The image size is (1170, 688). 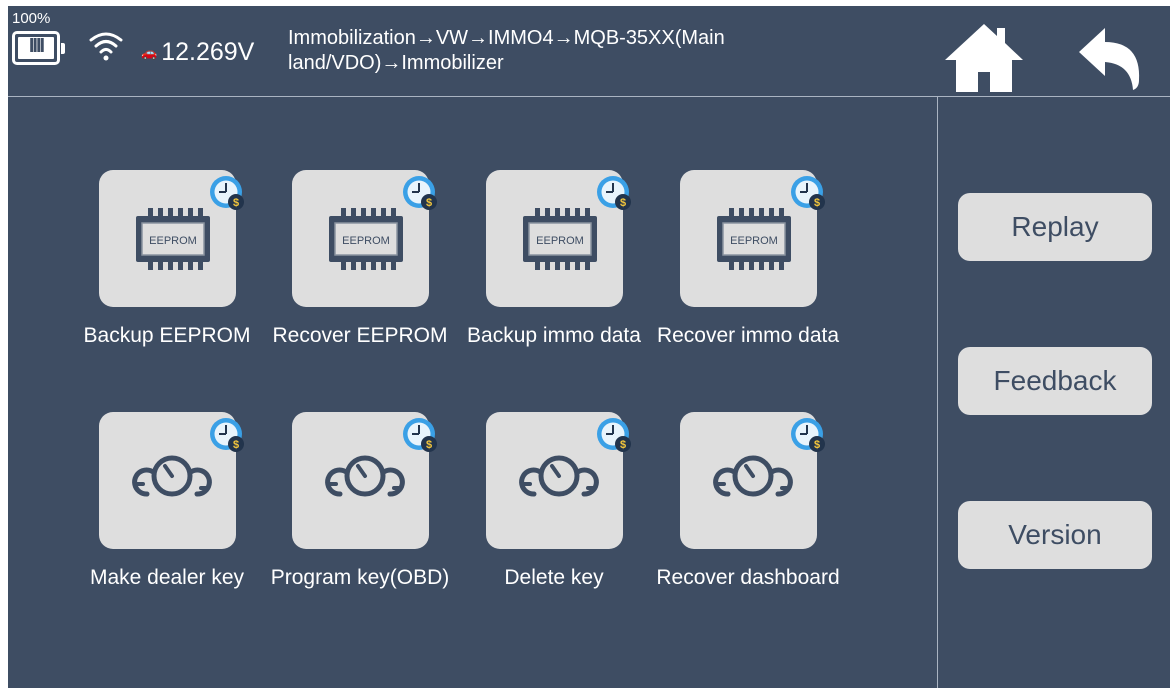 I want to click on voltage-value: 12.269V, so click(x=208, y=52).